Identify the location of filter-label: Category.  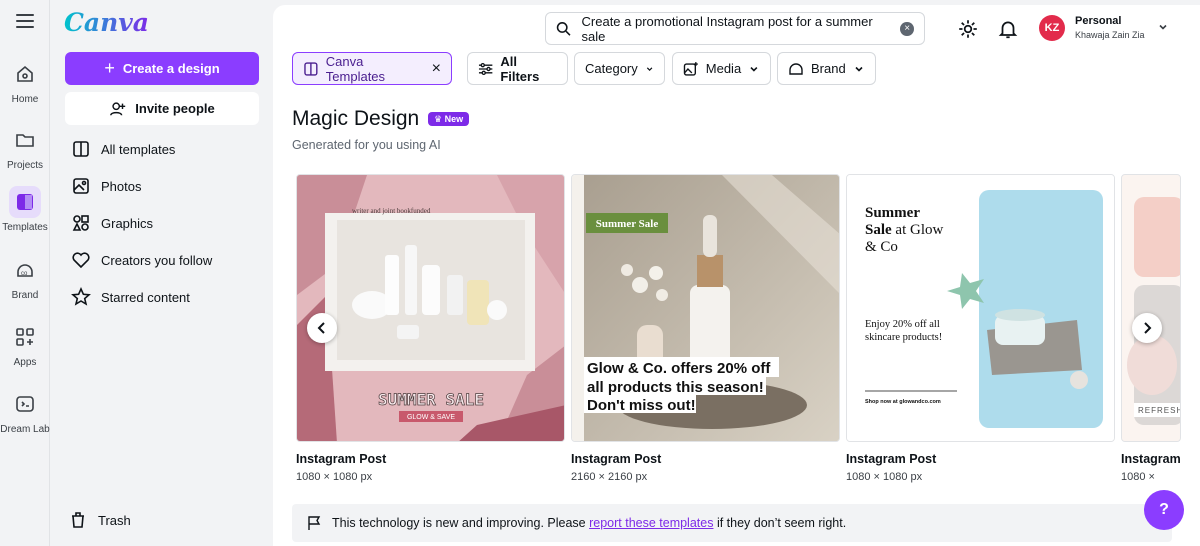
(611, 68).